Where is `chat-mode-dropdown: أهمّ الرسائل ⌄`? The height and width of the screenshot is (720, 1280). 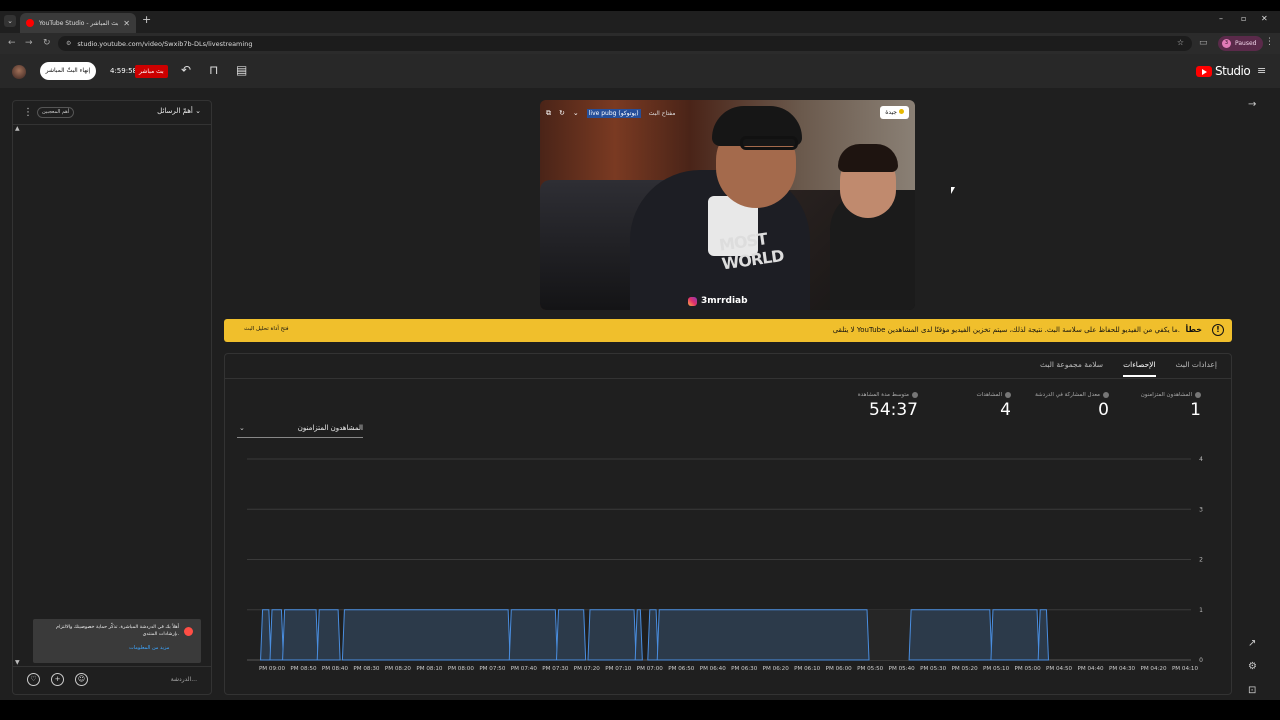 chat-mode-dropdown: أهمّ الرسائل ⌄ is located at coordinates (179, 111).